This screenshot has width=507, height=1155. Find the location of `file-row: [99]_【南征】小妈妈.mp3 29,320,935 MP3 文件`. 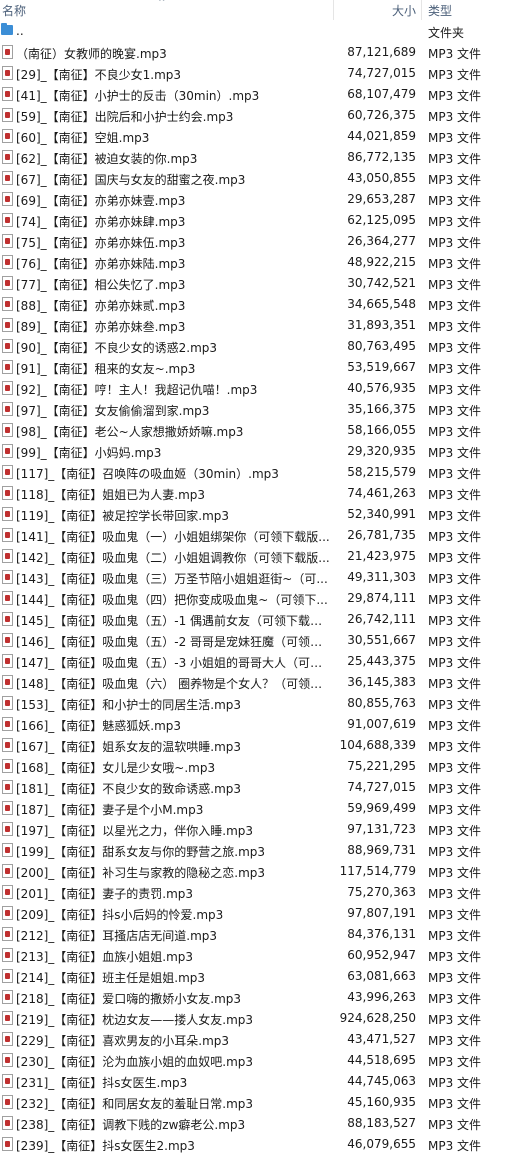

file-row: [99]_【南征】小妈妈.mp3 29,320,935 MP3 文件 is located at coordinates (253, 451).